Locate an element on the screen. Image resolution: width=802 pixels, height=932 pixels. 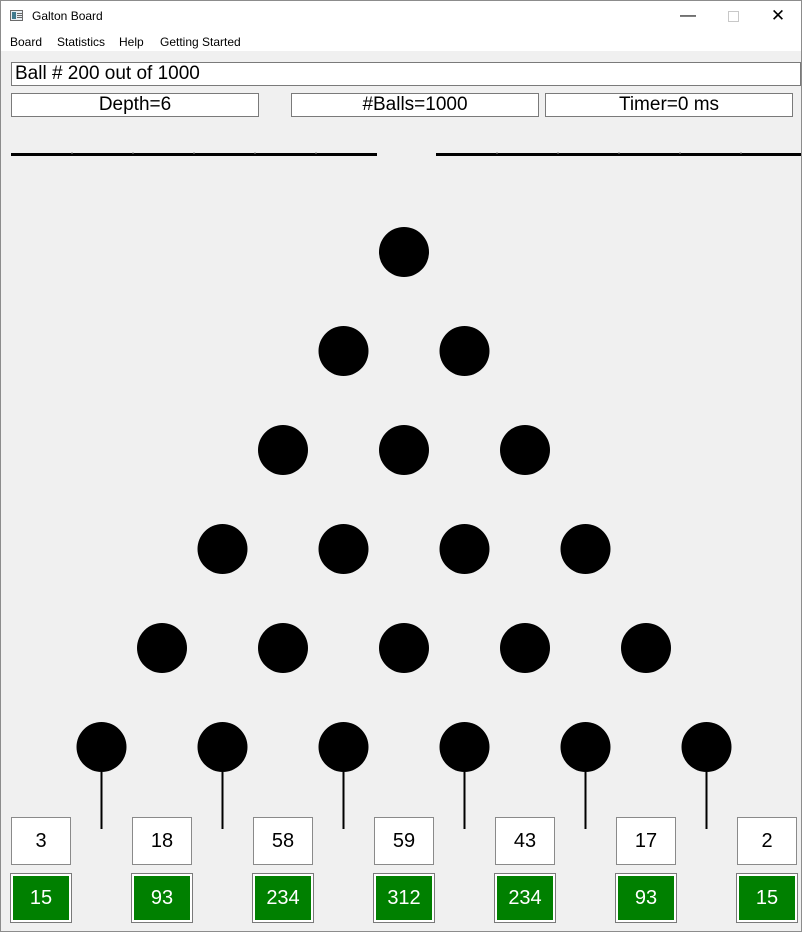
bin-count: 58 is located at coordinates (283, 841).